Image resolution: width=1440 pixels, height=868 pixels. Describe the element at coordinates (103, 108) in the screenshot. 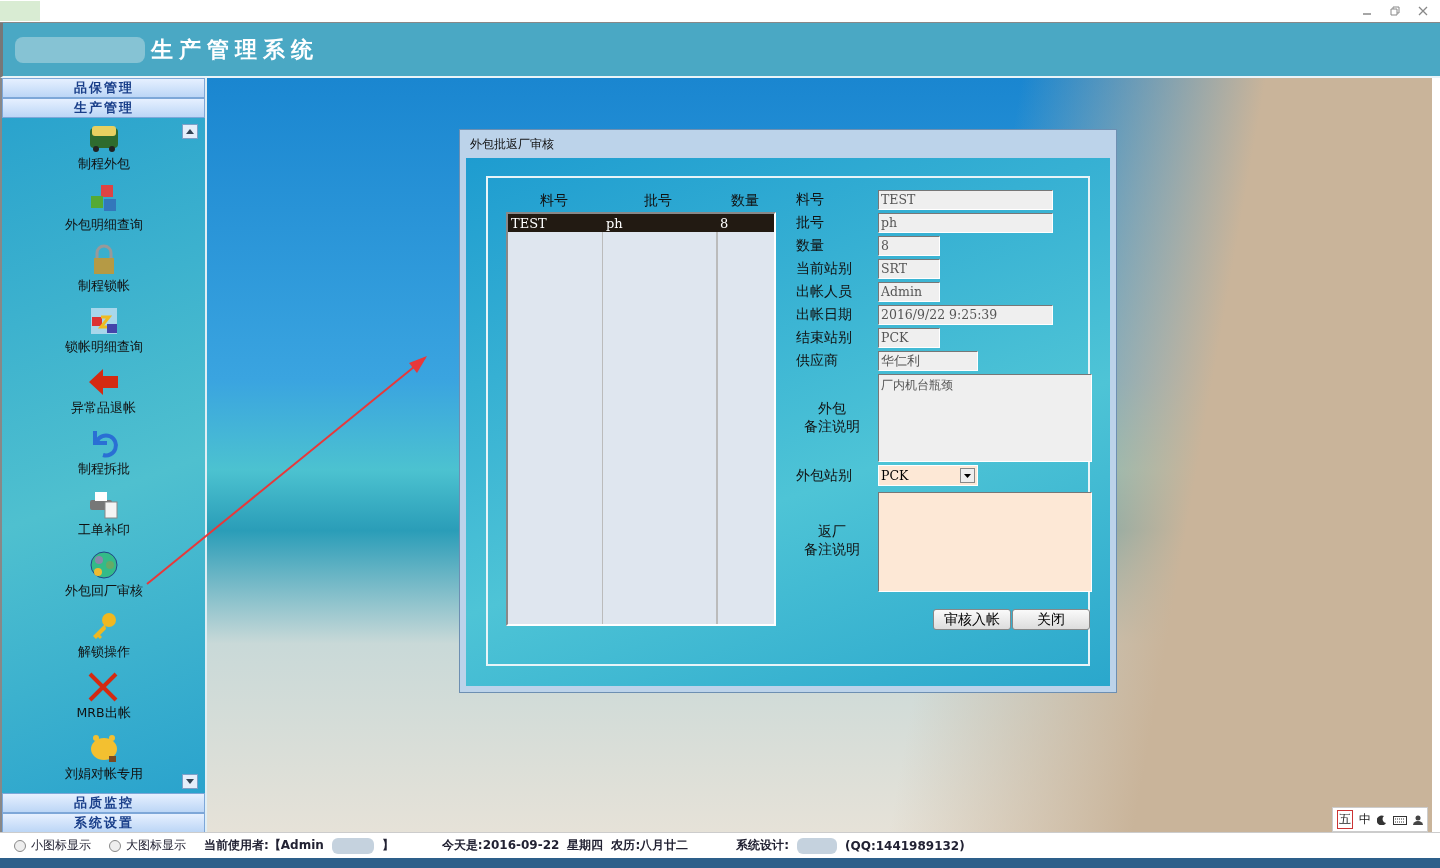

I see `sidebar-group-header: 生产管理` at that location.